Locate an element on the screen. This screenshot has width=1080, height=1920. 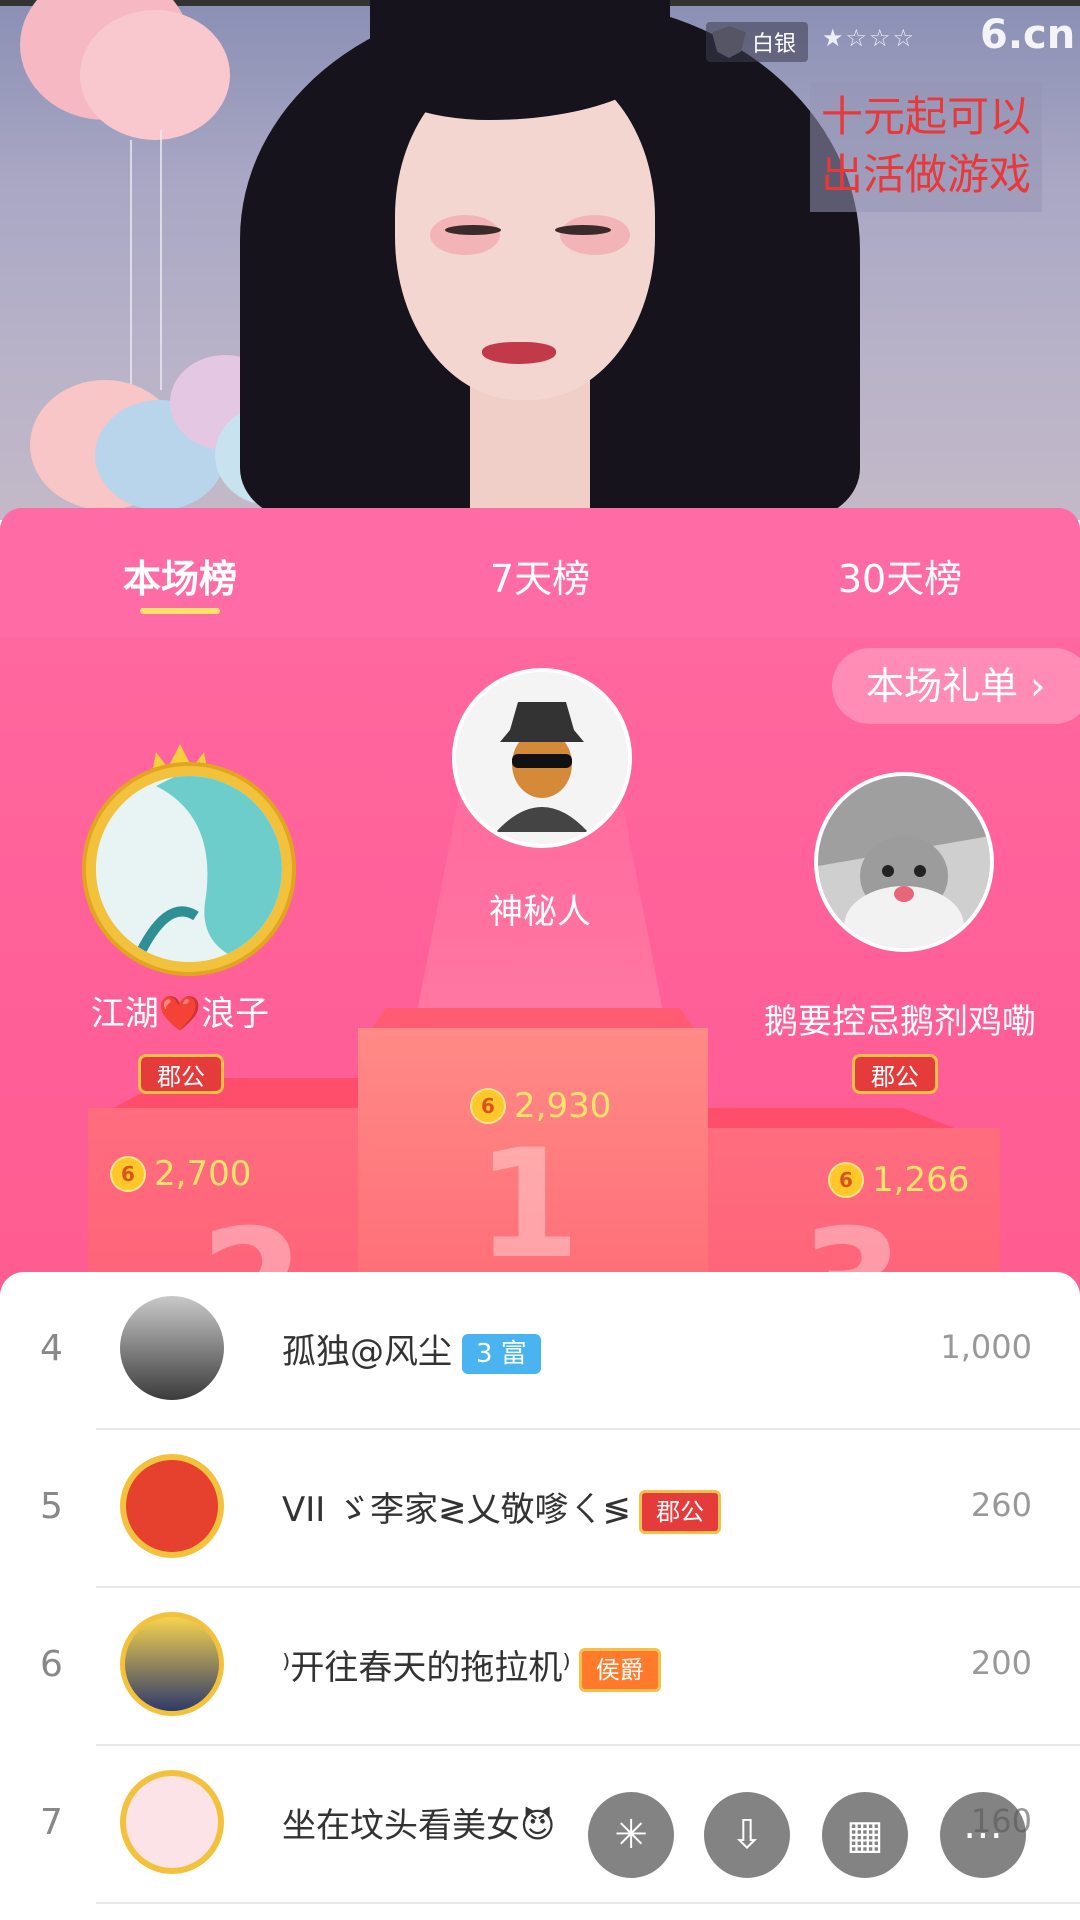
list-name-text: VII ゞ李家≷乂敬嗲ㄑ≶ is located at coordinates (457, 1510).